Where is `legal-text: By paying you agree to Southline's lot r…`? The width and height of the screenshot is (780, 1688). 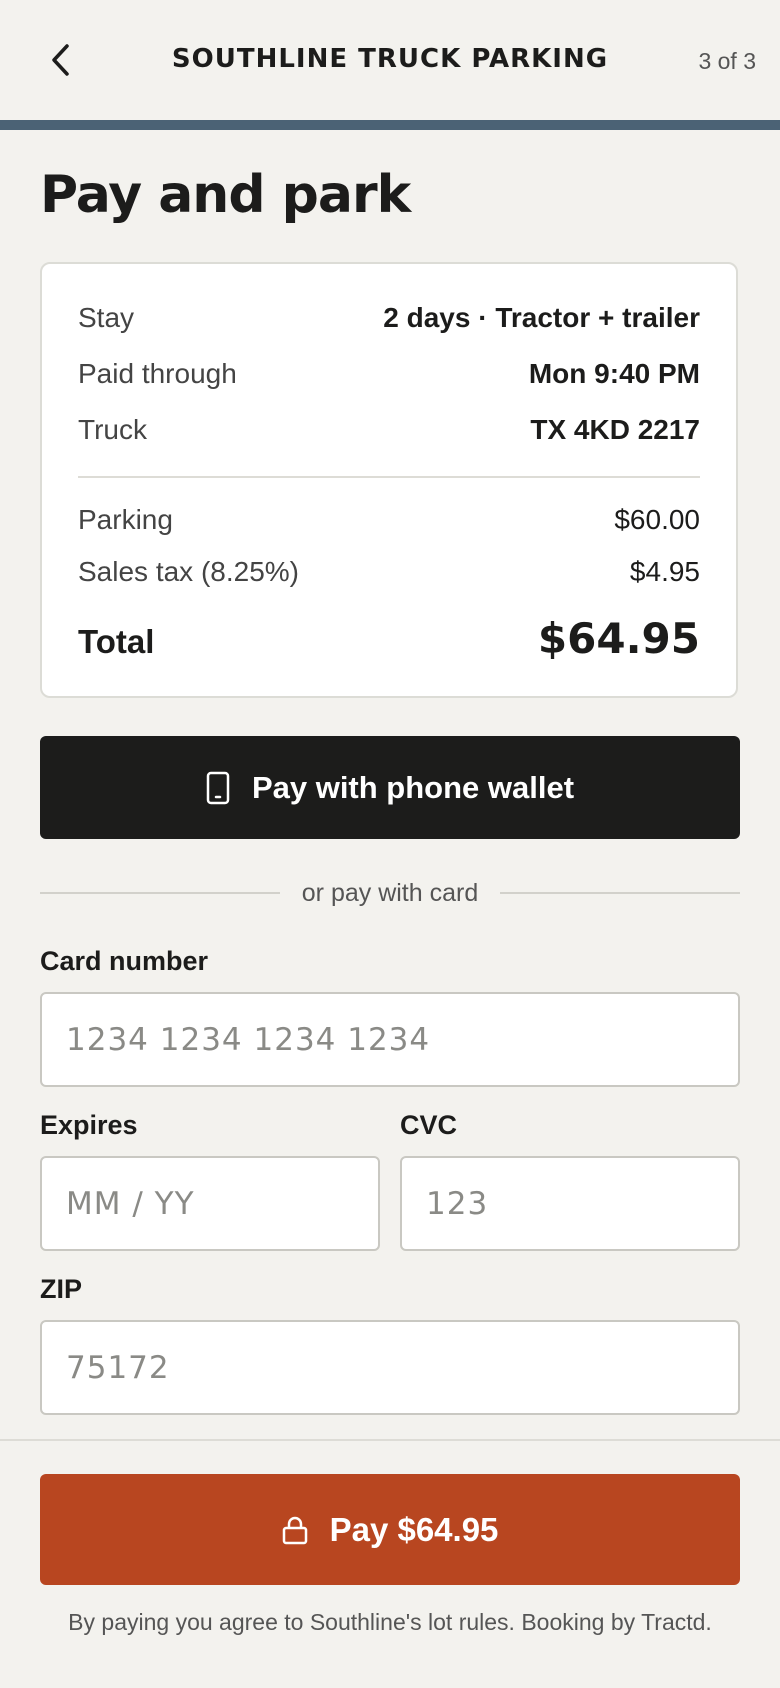
legal-text: By paying you agree to Southline's lot r… is located at coordinates (390, 1622).